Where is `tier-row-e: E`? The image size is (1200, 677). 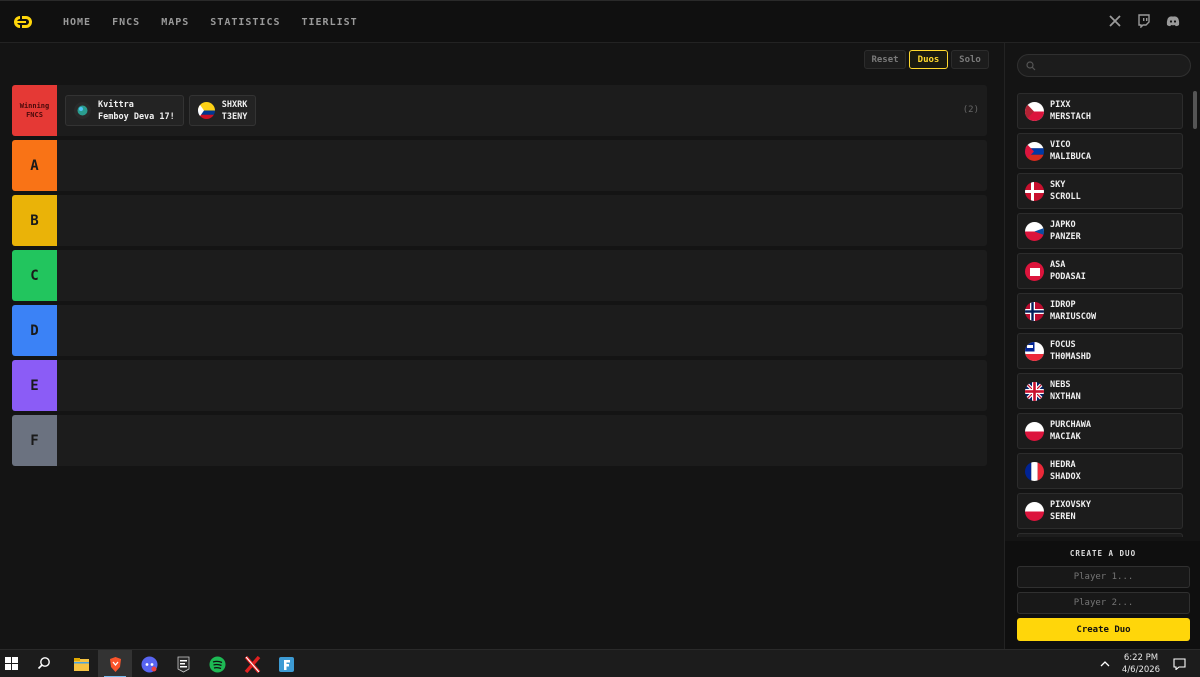
tier-row-e: E is located at coordinates (499, 385).